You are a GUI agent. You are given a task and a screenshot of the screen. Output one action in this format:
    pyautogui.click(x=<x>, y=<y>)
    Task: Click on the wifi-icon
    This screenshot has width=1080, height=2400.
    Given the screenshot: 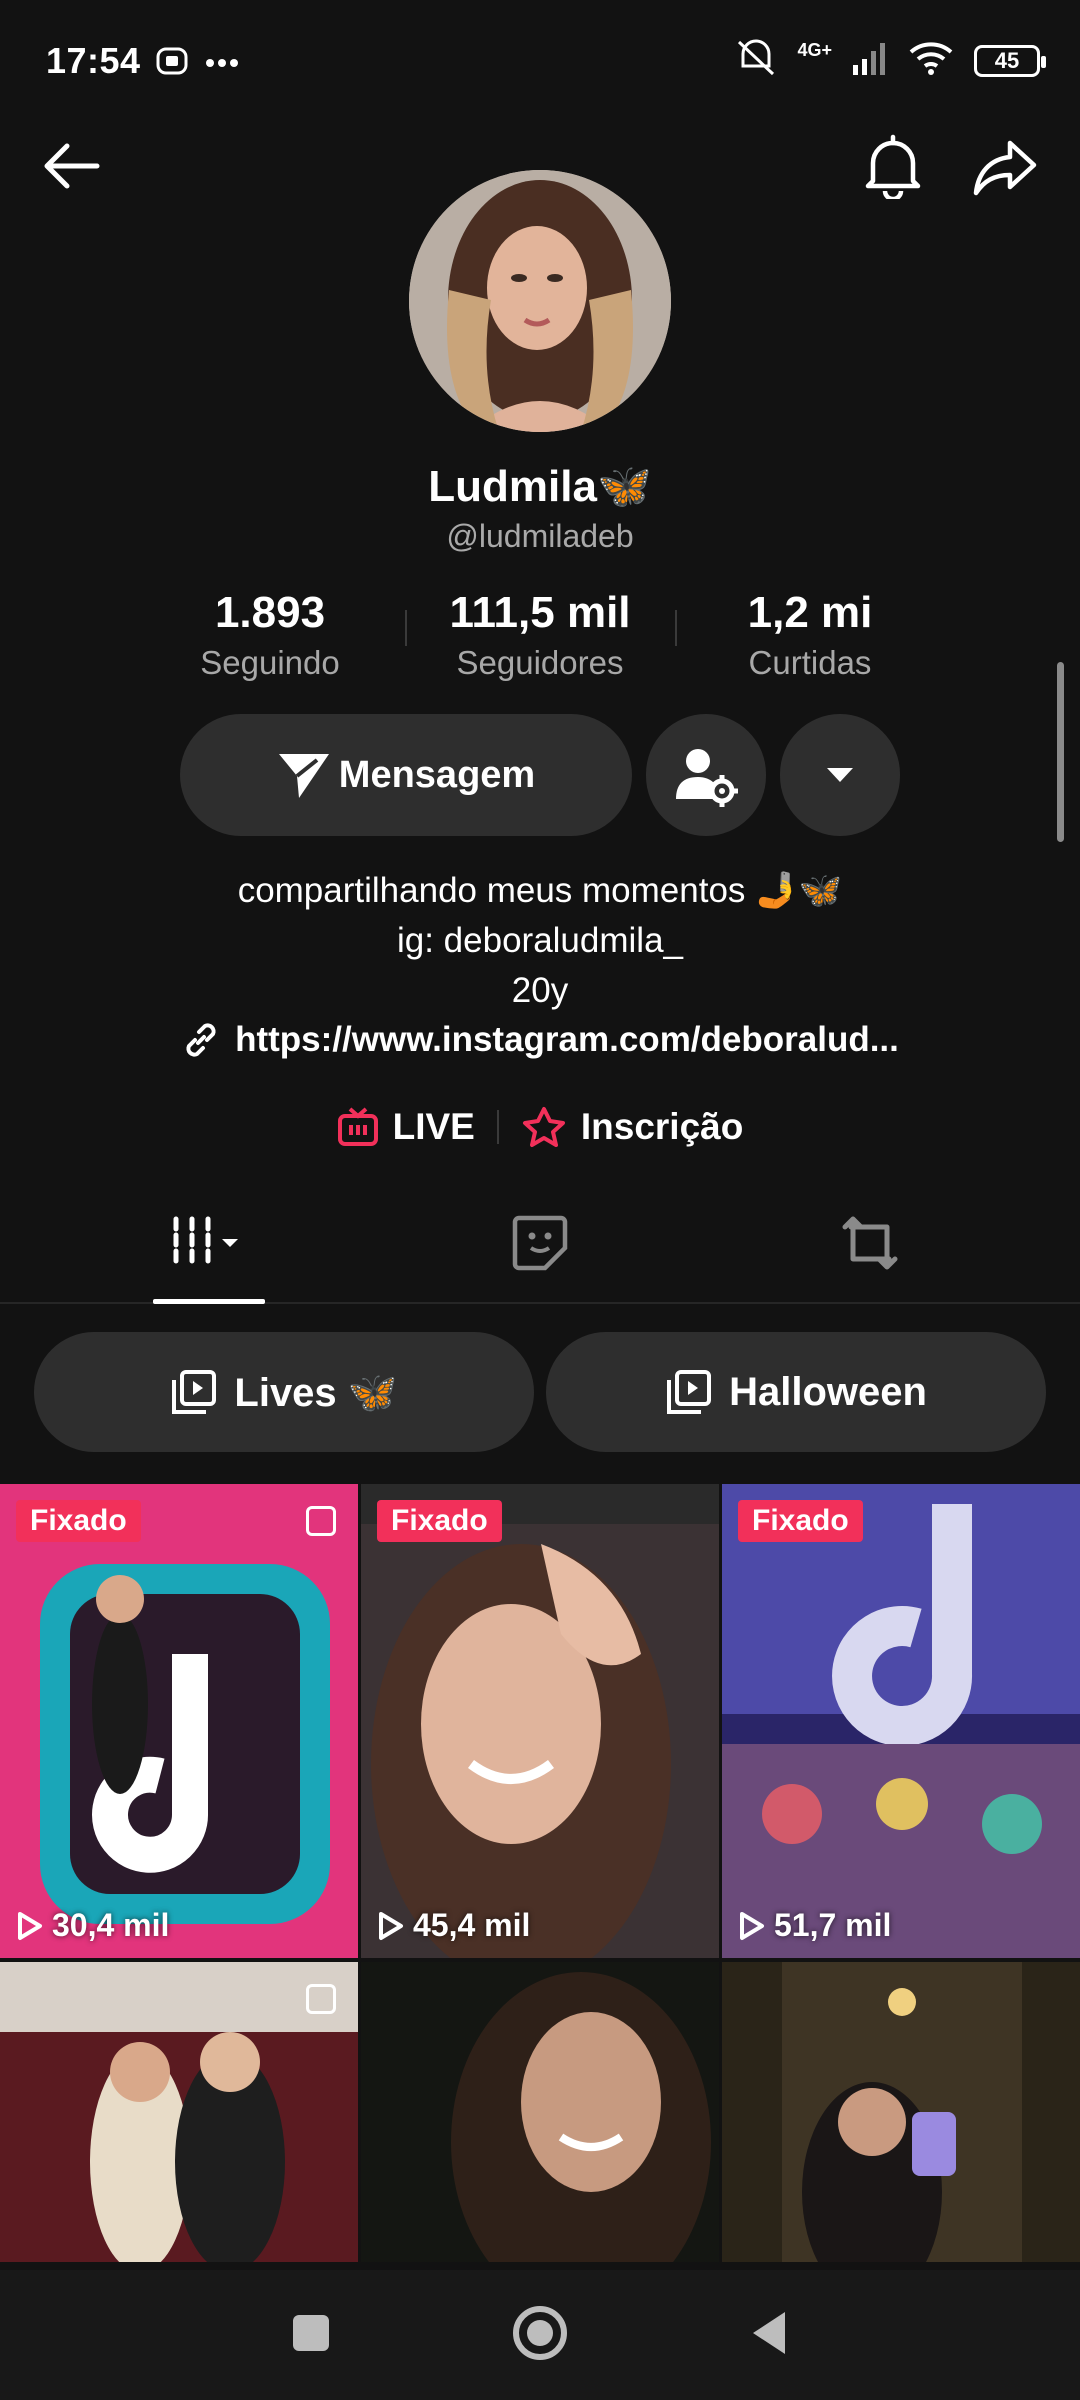 What is the action you would take?
    pyautogui.click(x=931, y=60)
    